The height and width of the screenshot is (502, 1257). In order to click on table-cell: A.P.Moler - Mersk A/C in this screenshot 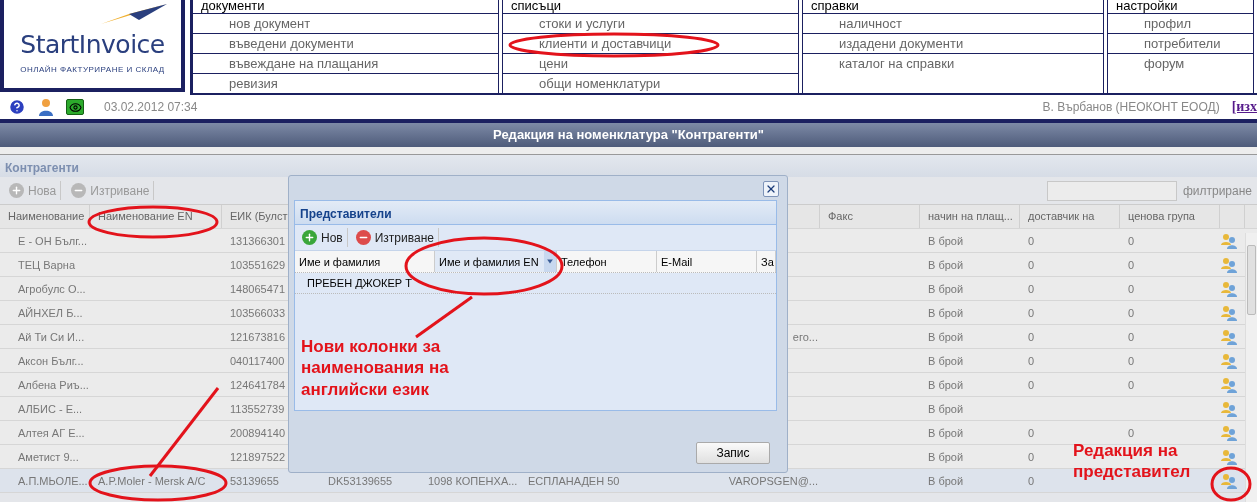, I will do `click(152, 480)`.